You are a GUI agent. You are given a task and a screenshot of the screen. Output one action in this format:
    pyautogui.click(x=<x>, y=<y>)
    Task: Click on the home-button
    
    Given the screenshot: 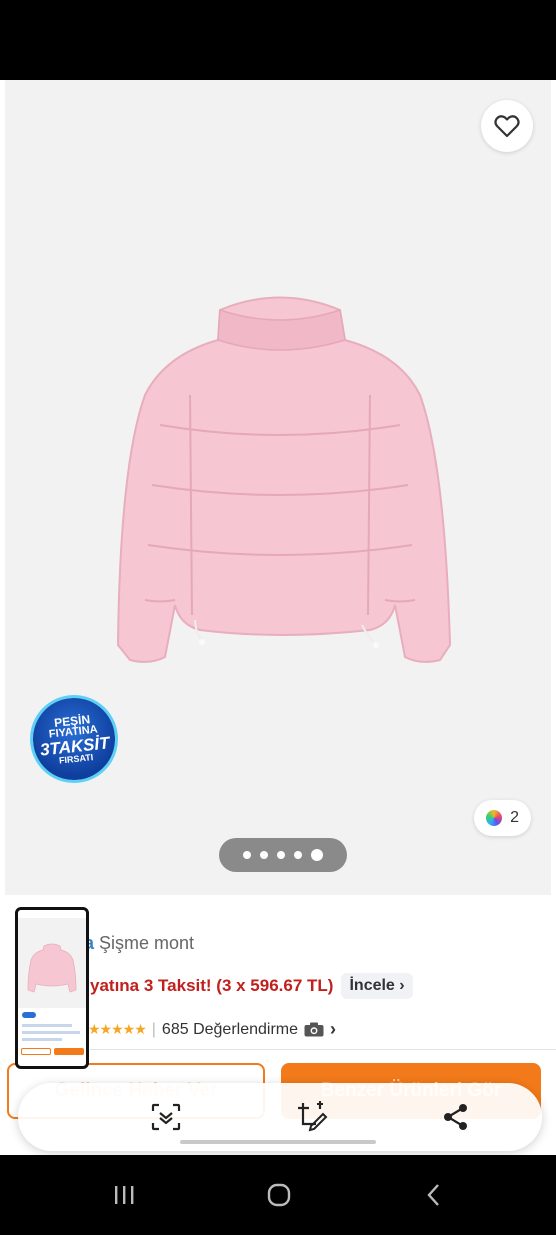 What is the action you would take?
    pyautogui.click(x=279, y=1195)
    